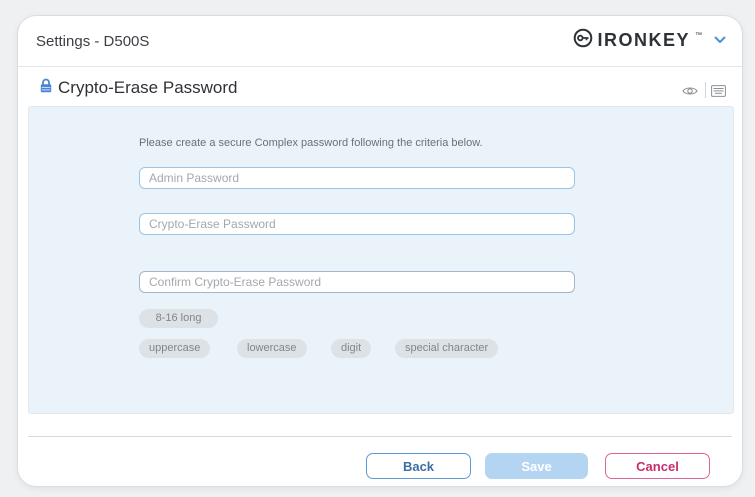  What do you see at coordinates (690, 93) in the screenshot?
I see `eye-icon` at bounding box center [690, 93].